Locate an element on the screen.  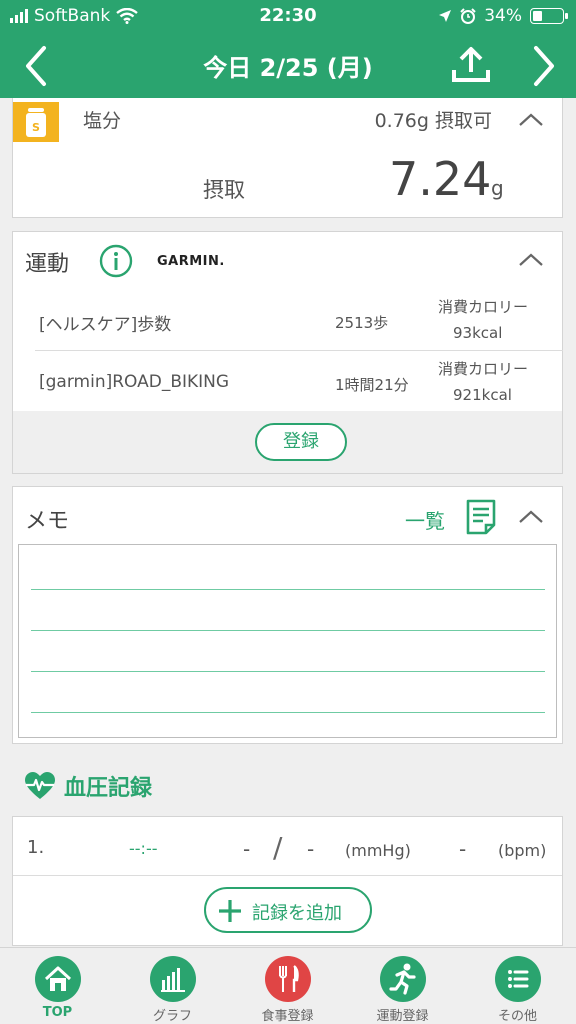
add-record-label: 記録を追加 is located at coordinates (297, 913).